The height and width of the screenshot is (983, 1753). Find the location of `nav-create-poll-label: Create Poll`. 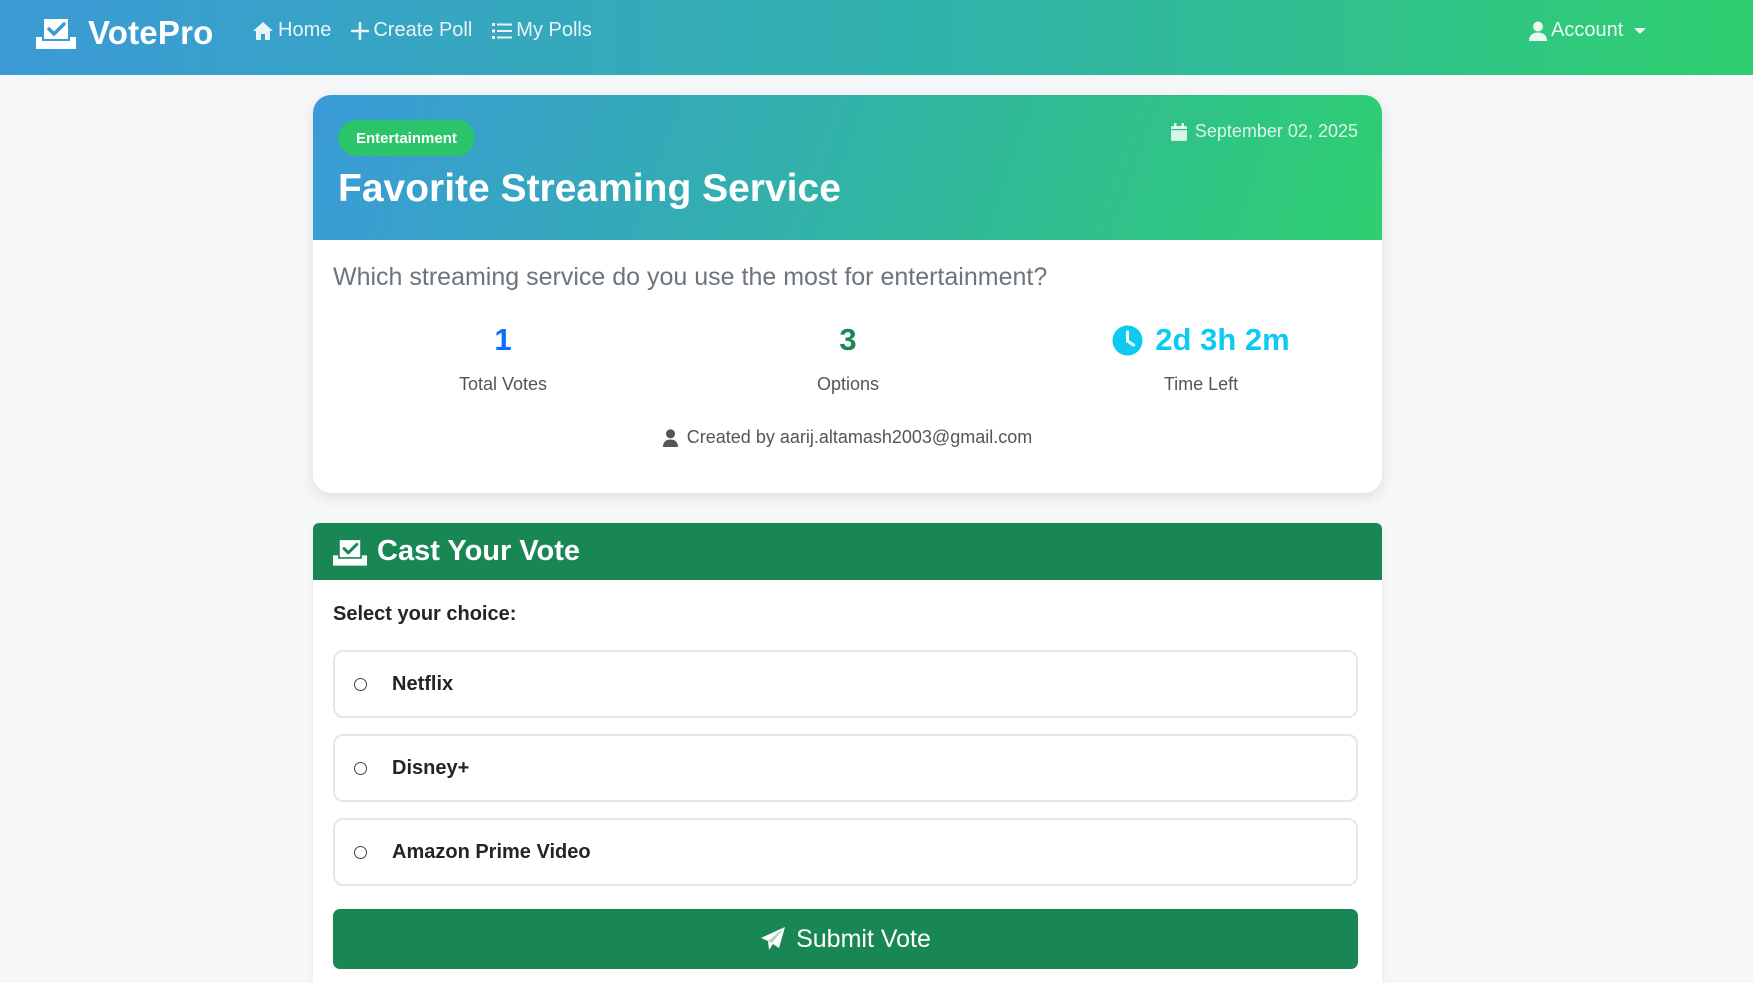

nav-create-poll-label: Create Poll is located at coordinates (423, 30).